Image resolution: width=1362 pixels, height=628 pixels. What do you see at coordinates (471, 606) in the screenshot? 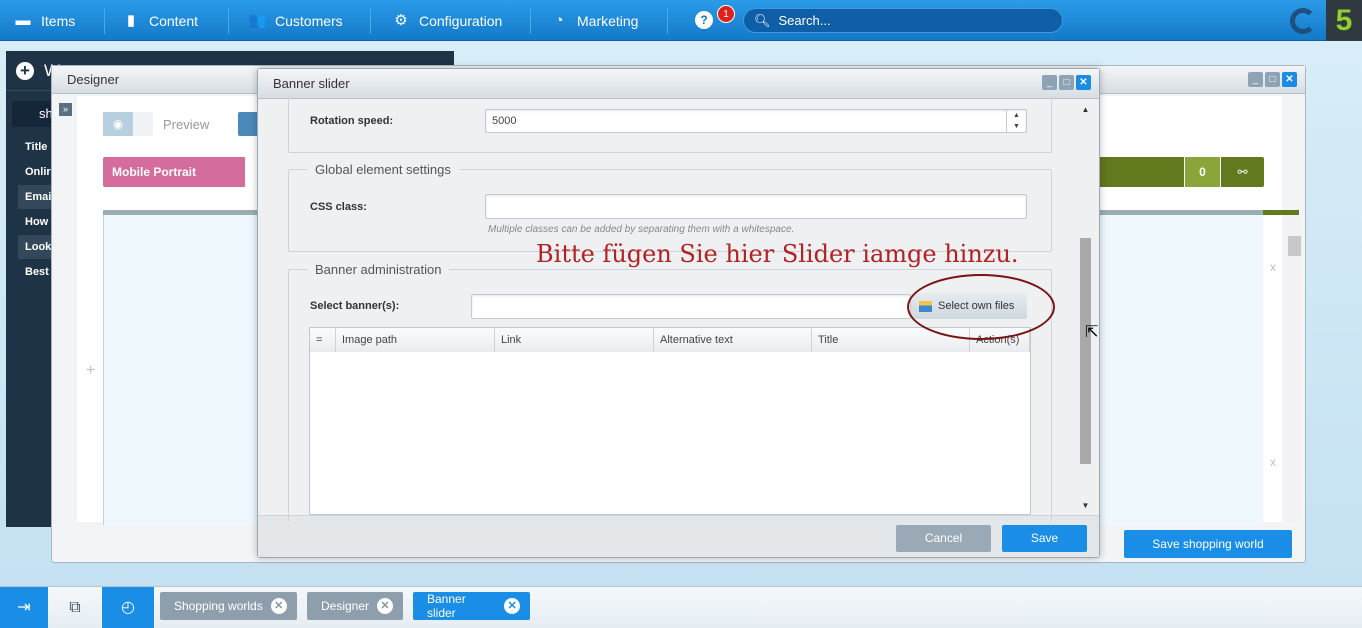
I see `taskbar-tab-banner-slider: Banner slider ✕` at bounding box center [471, 606].